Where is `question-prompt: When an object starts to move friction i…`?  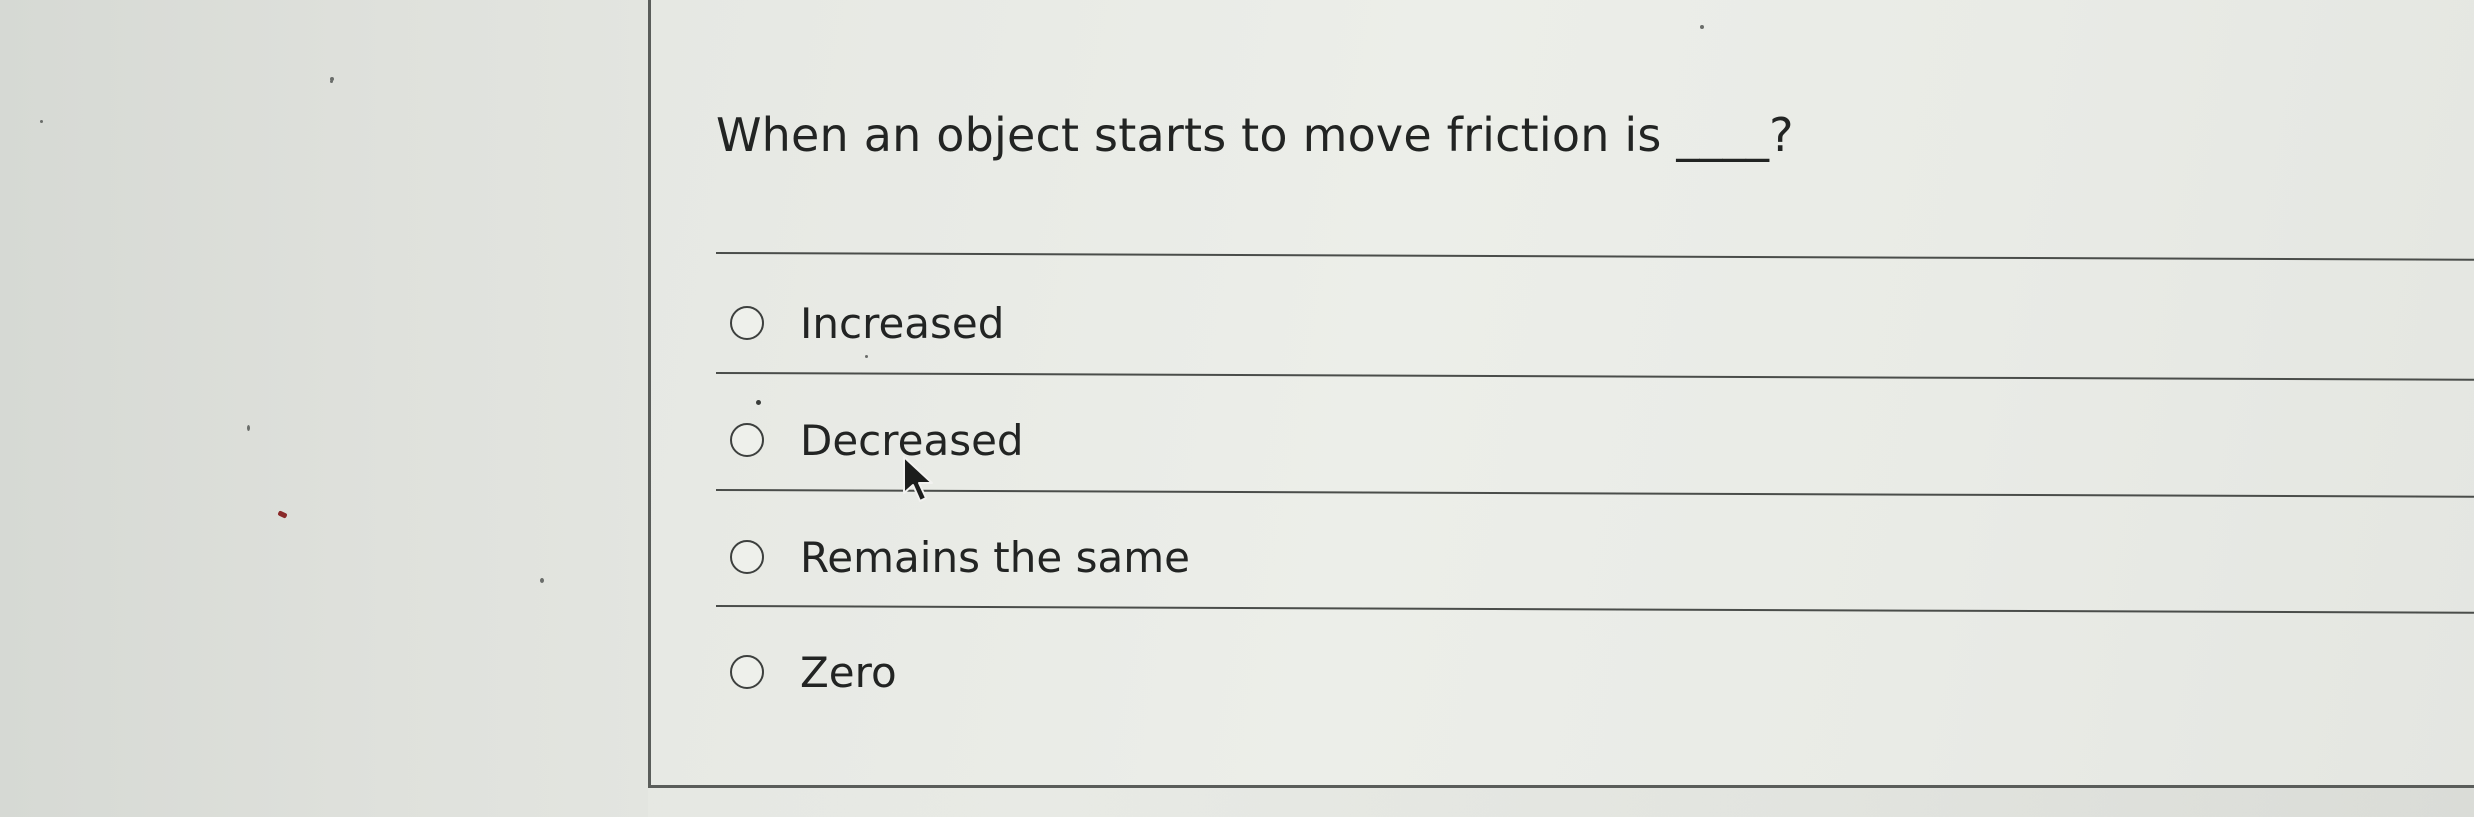 question-prompt: When an object starts to move friction i… is located at coordinates (1255, 135).